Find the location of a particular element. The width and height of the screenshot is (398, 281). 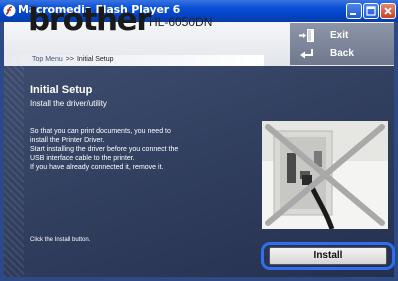

page-title: Initial Setup is located at coordinates (61, 90).